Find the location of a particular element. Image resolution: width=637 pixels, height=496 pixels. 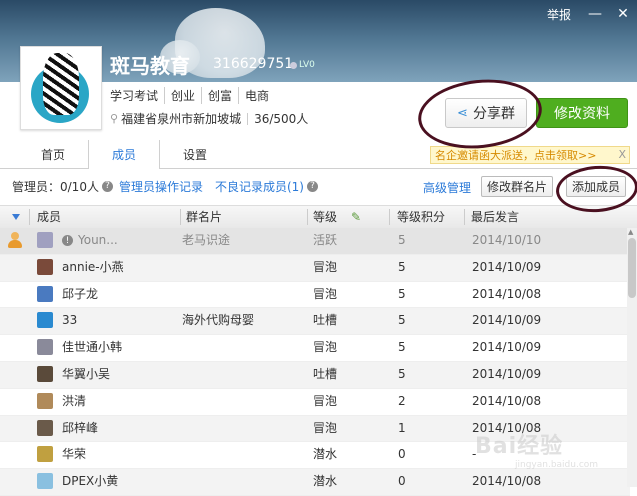

member-points: 0 is located at coordinates (402, 454).